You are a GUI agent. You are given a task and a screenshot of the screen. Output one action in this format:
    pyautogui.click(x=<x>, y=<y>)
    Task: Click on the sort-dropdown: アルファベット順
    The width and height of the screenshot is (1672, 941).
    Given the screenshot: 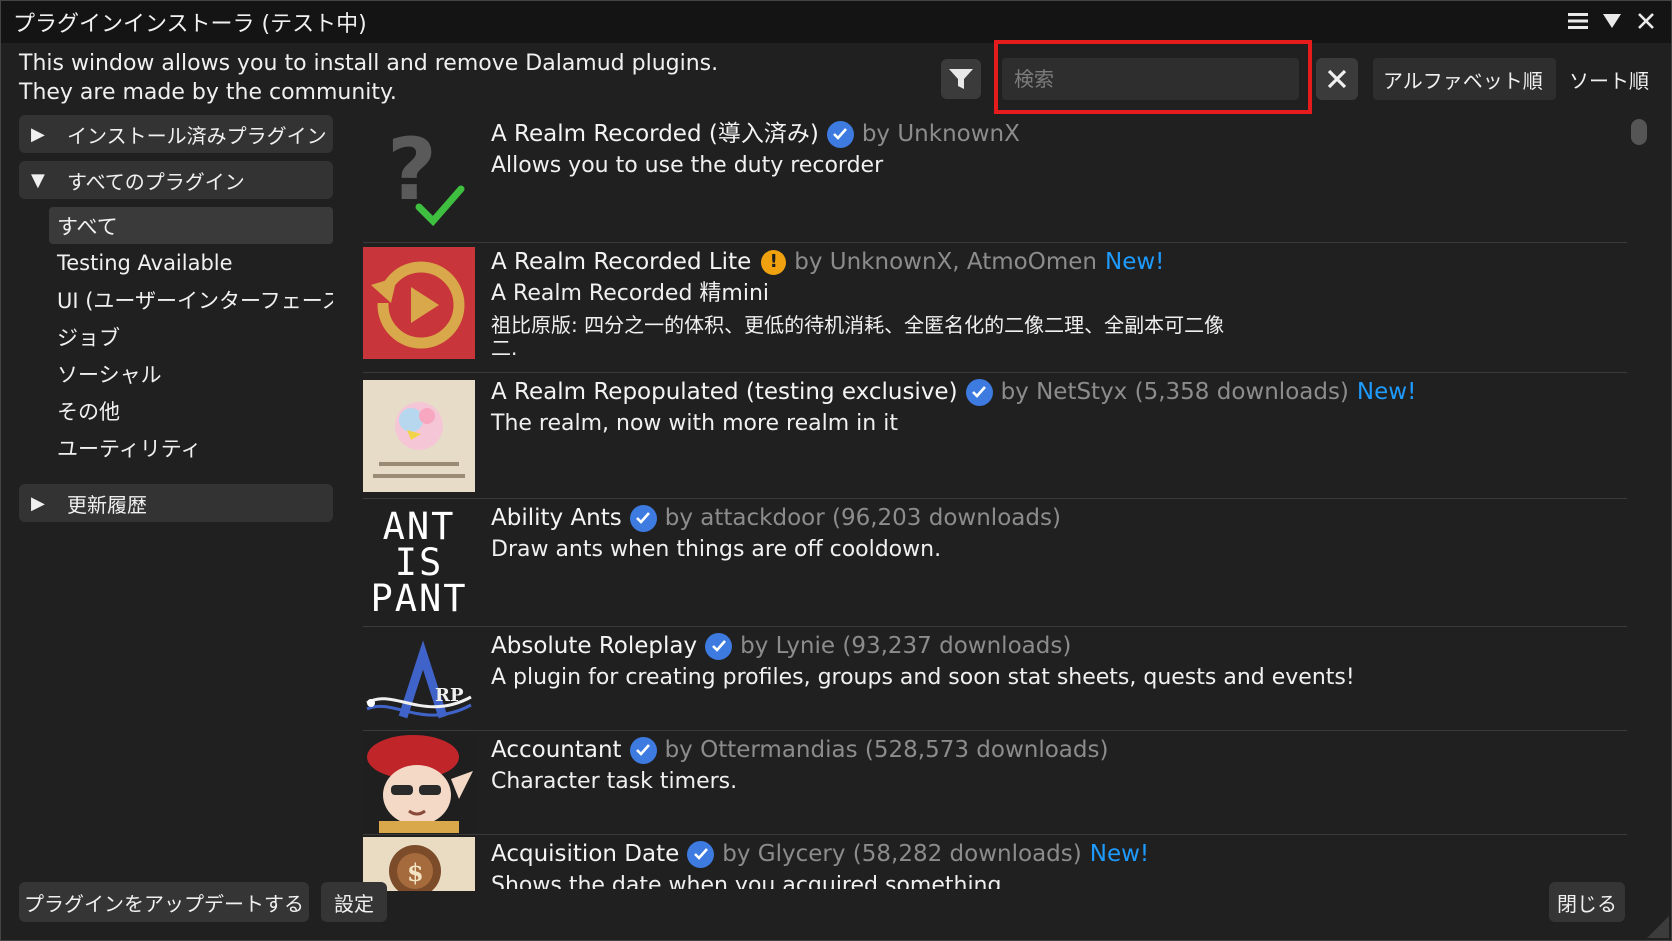 What is the action you would take?
    pyautogui.click(x=1464, y=79)
    